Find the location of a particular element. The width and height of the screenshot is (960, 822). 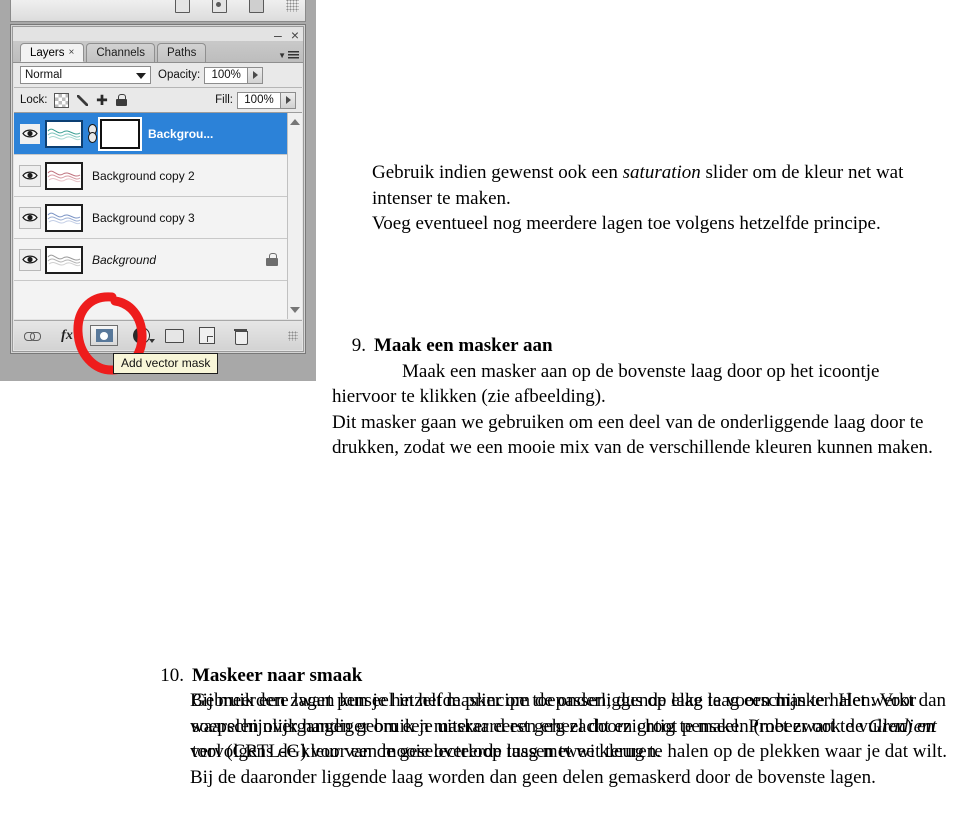

document-icon is located at coordinates (182, 6).